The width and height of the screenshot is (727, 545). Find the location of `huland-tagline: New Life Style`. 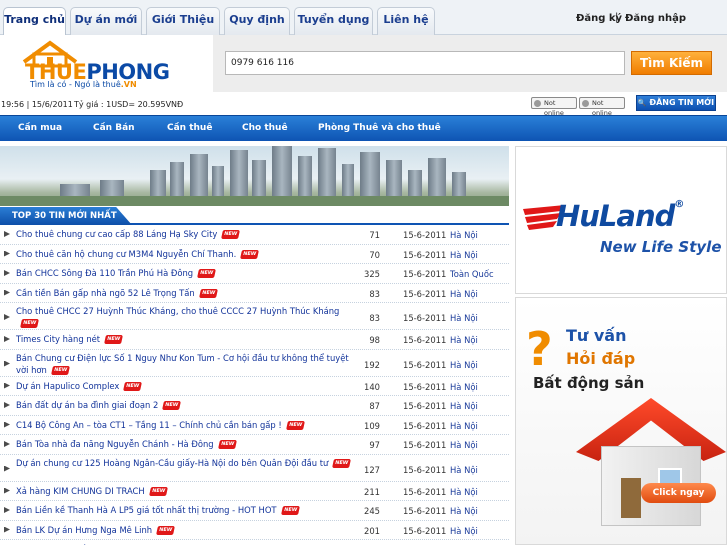

huland-tagline: New Life Style is located at coordinates (661, 247).